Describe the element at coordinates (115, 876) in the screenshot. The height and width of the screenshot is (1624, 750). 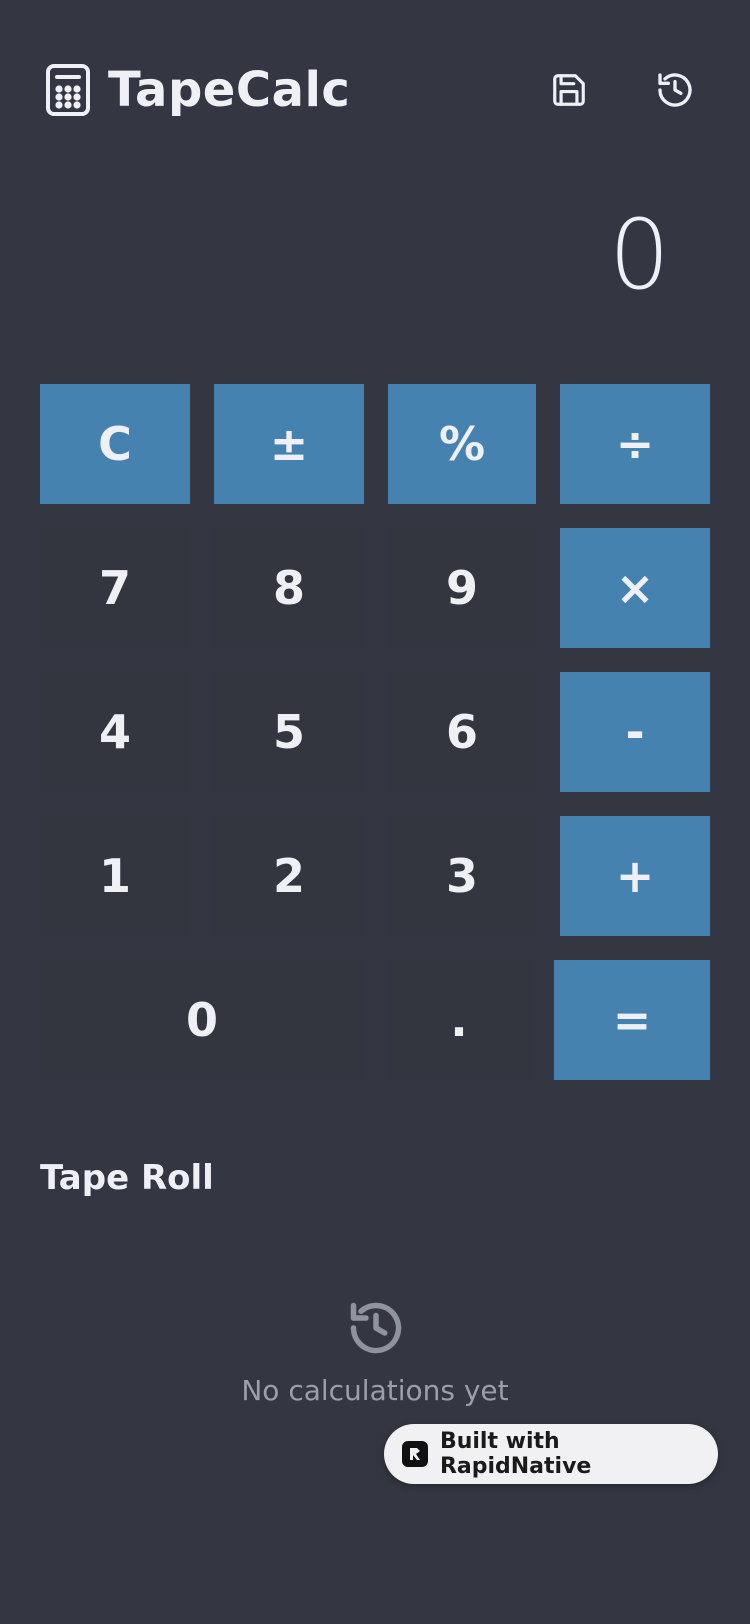
I see `digit-1-button: 1` at that location.